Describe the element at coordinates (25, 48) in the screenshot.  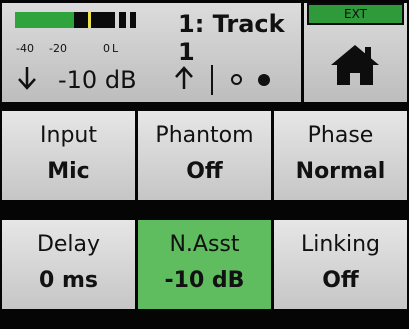
I see `meter-scale-minus40: -40` at that location.